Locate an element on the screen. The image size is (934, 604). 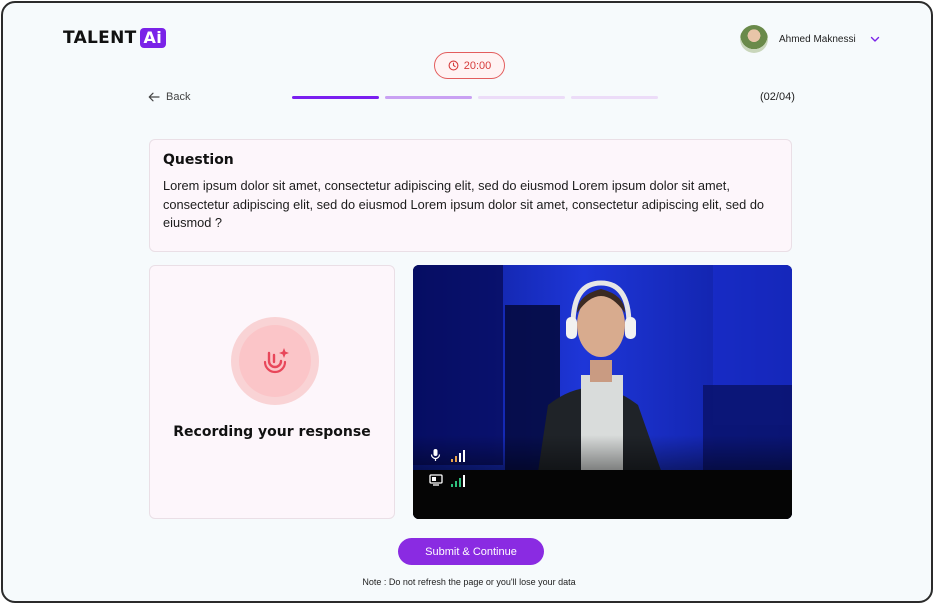
mic-indicator is located at coordinates (275, 361).